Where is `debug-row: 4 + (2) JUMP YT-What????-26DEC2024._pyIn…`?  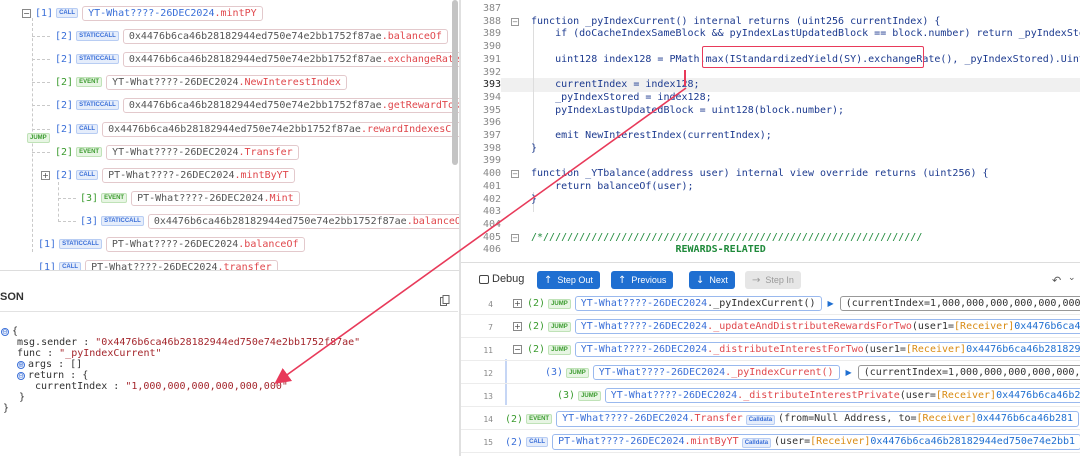
debug-row: 4 + (2) JUMP YT-What????-26DEC2024._pyIn… is located at coordinates (770, 304).